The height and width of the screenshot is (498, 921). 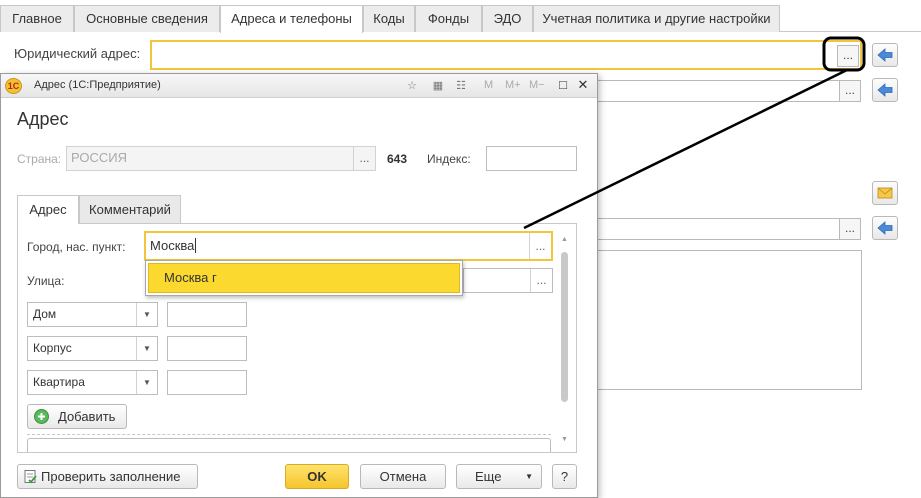 What do you see at coordinates (46, 281) in the screenshot?
I see `street-label: Улица:` at bounding box center [46, 281].